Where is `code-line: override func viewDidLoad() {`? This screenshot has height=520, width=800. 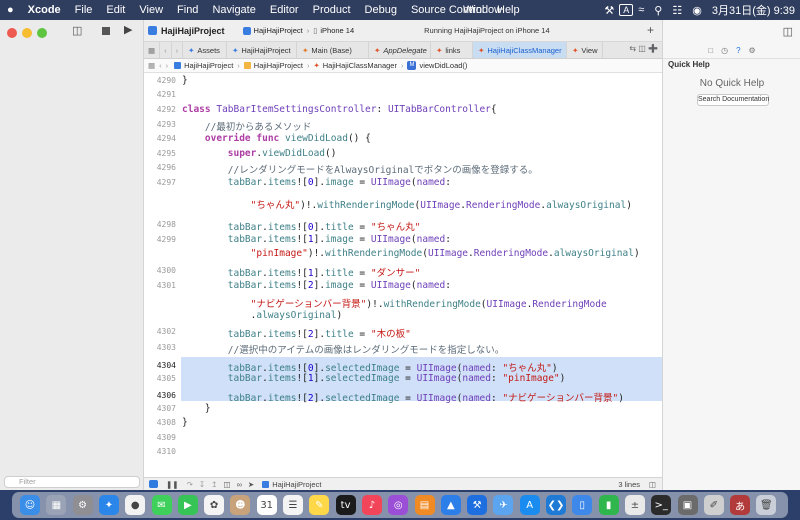 code-line: override func viewDidLoad() { is located at coordinates (276, 138).